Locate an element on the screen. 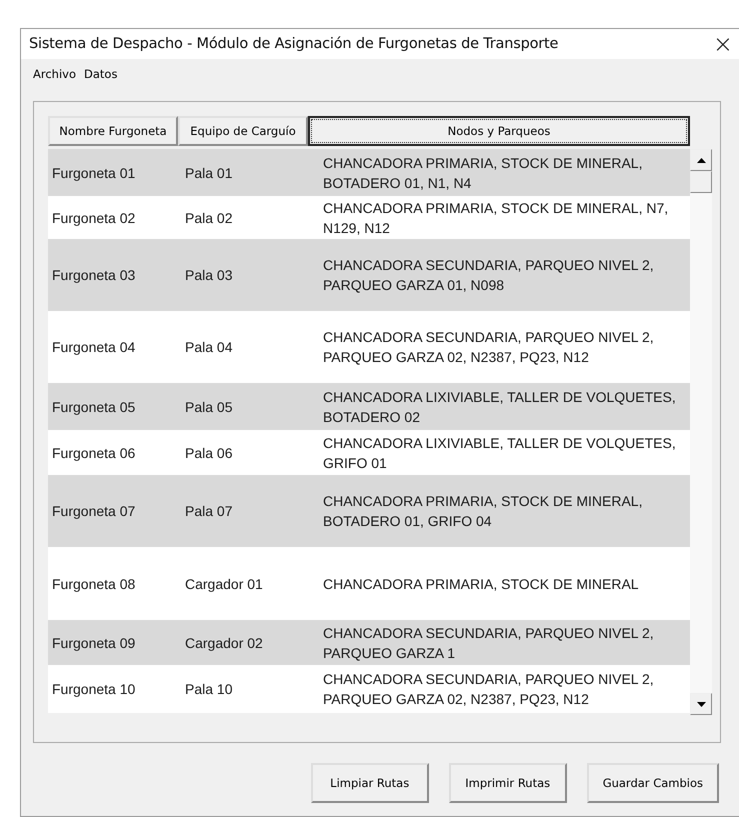 Image resolution: width=739 pixels, height=817 pixels. table-cell-text: Pala 01 is located at coordinates (209, 172).